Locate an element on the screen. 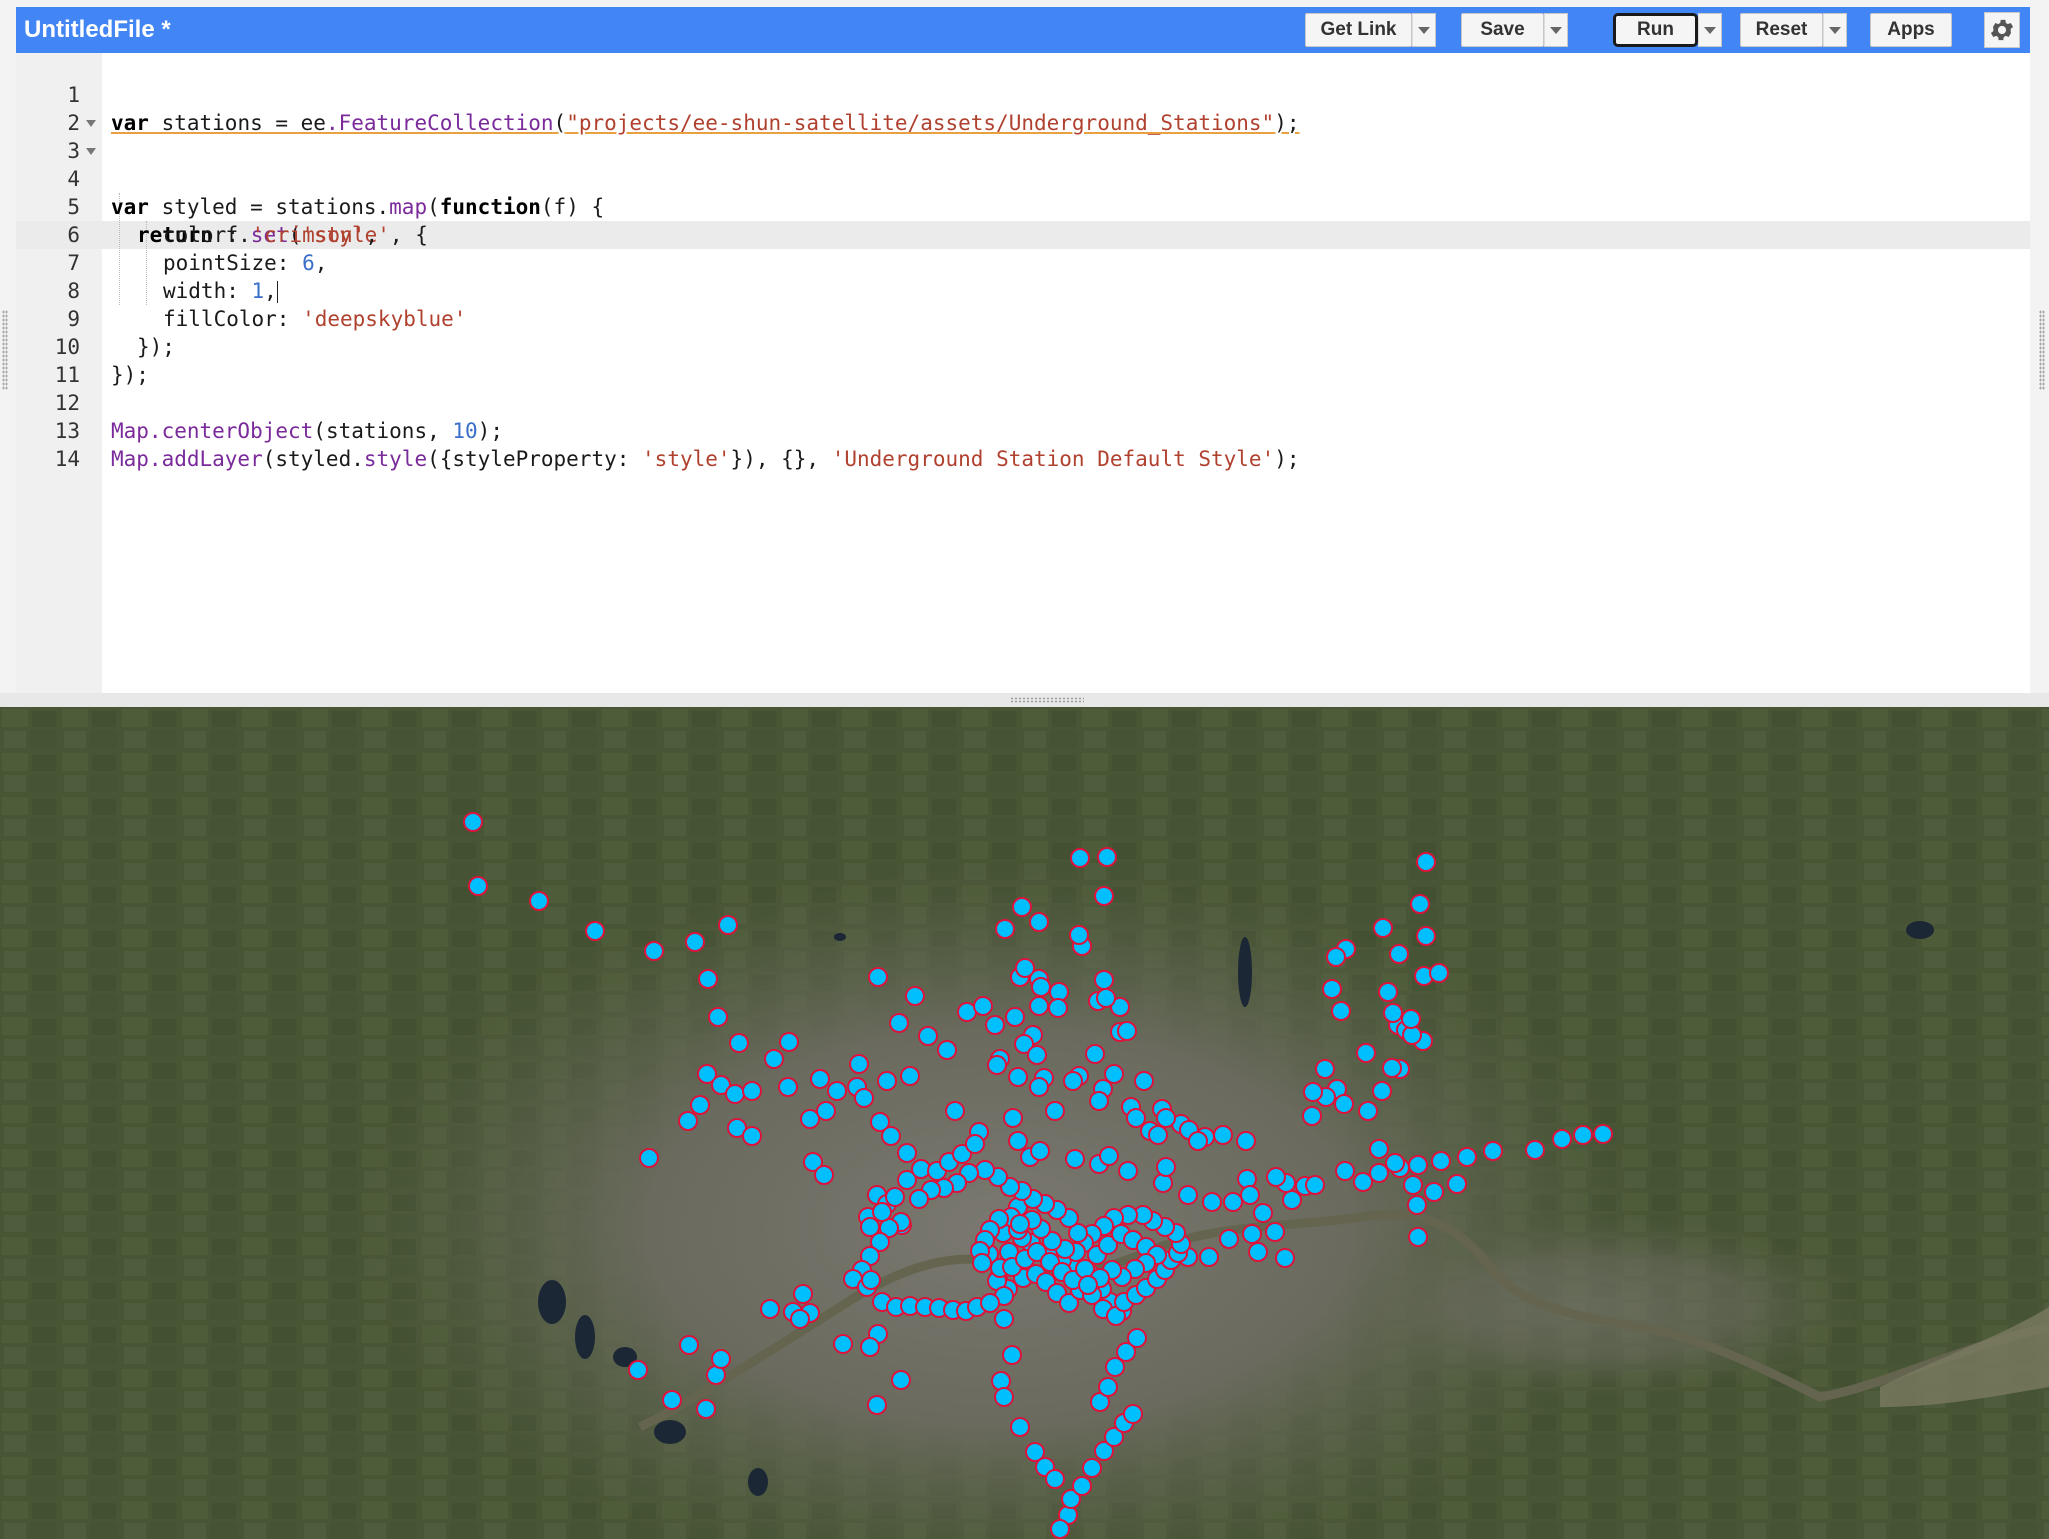  apps-group: Apps is located at coordinates (1911, 30).